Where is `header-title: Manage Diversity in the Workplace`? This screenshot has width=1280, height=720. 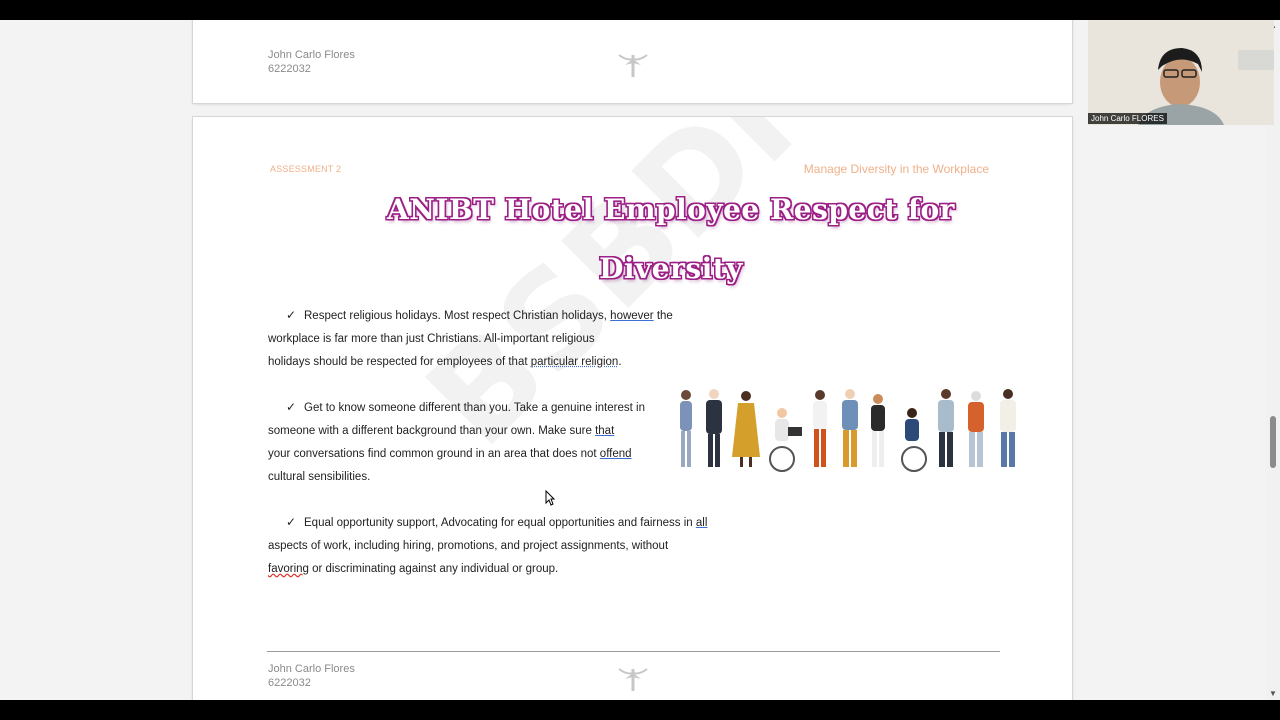 header-title: Manage Diversity in the Workplace is located at coordinates (896, 169).